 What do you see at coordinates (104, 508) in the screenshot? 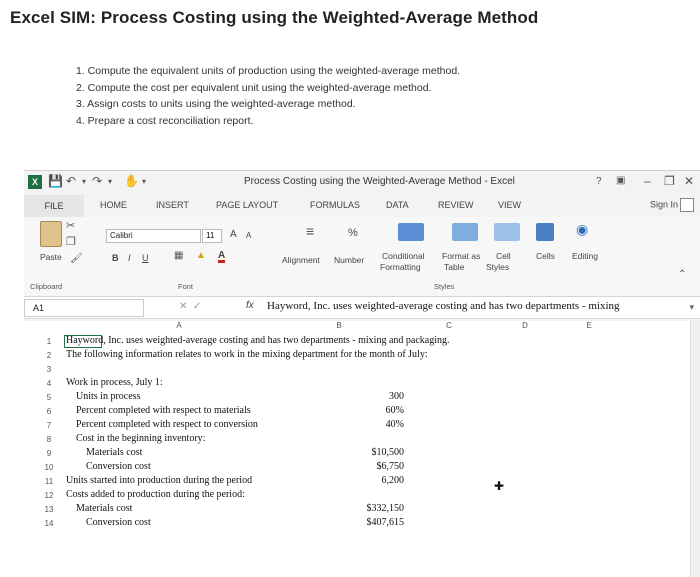
I see `cell-a13: Materials cost` at bounding box center [104, 508].